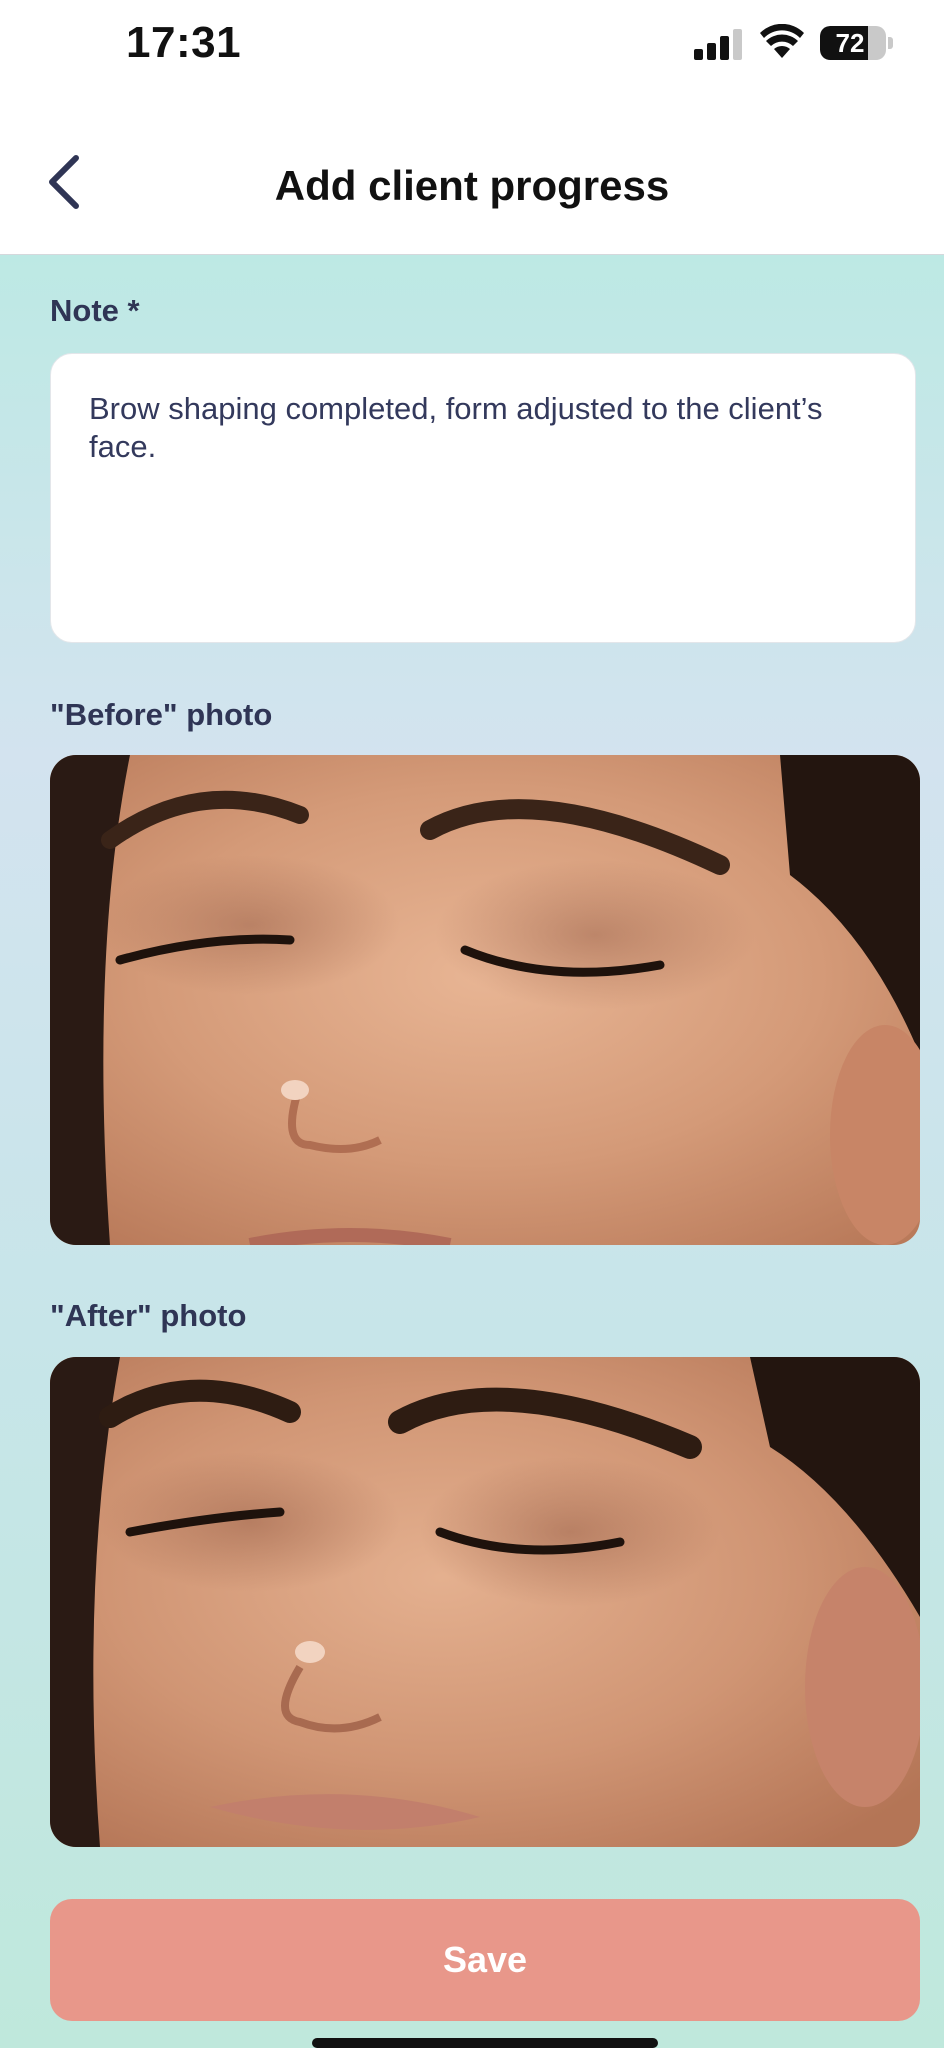 The image size is (944, 2048). I want to click on after-photo-label: "After" photo, so click(148, 1315).